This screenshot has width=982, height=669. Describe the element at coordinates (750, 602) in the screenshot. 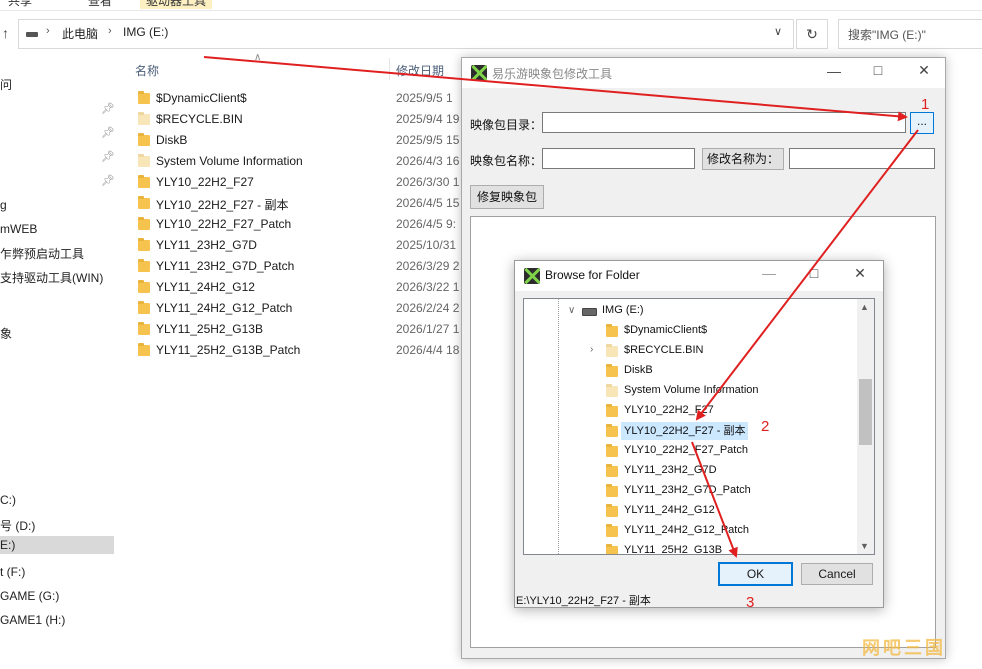

I see `step-3-label: 3` at that location.